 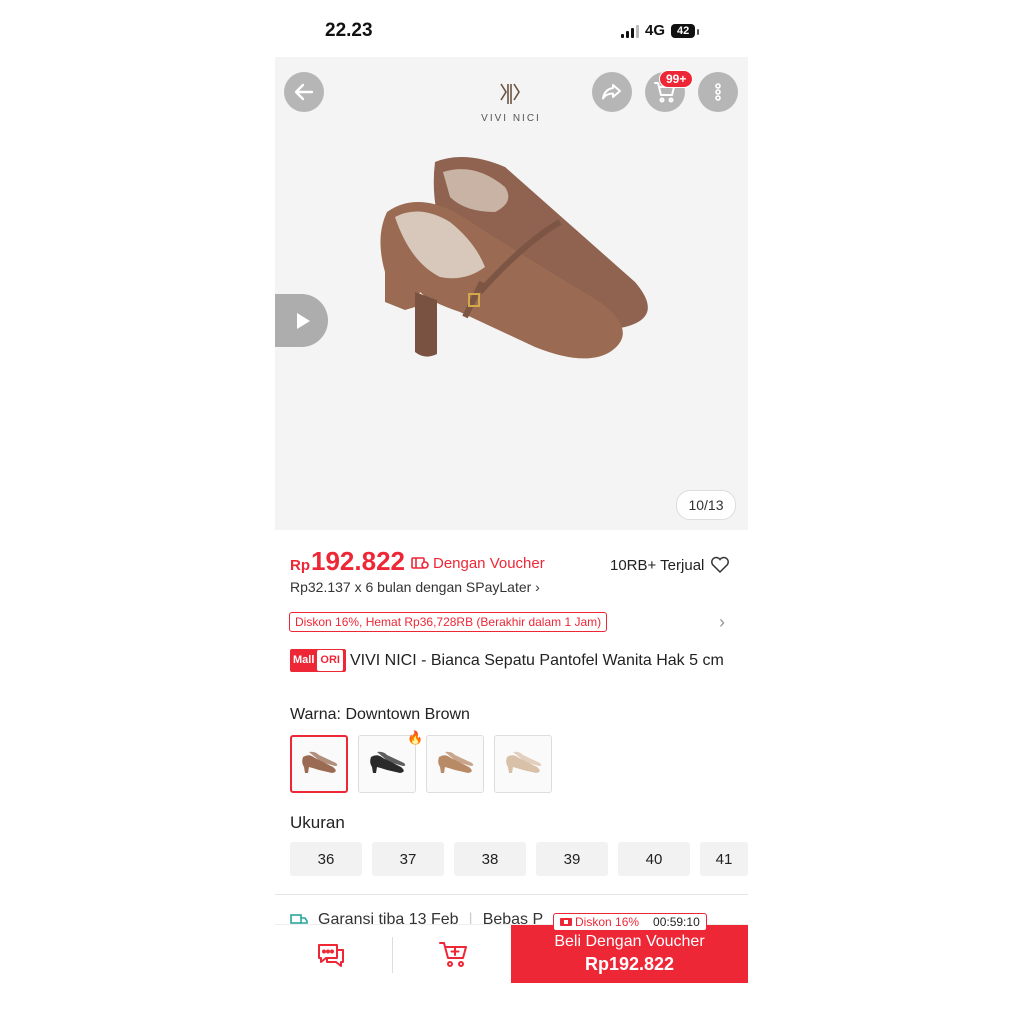 I want to click on variant-label: Warna: Downtown Brown, so click(x=380, y=715).